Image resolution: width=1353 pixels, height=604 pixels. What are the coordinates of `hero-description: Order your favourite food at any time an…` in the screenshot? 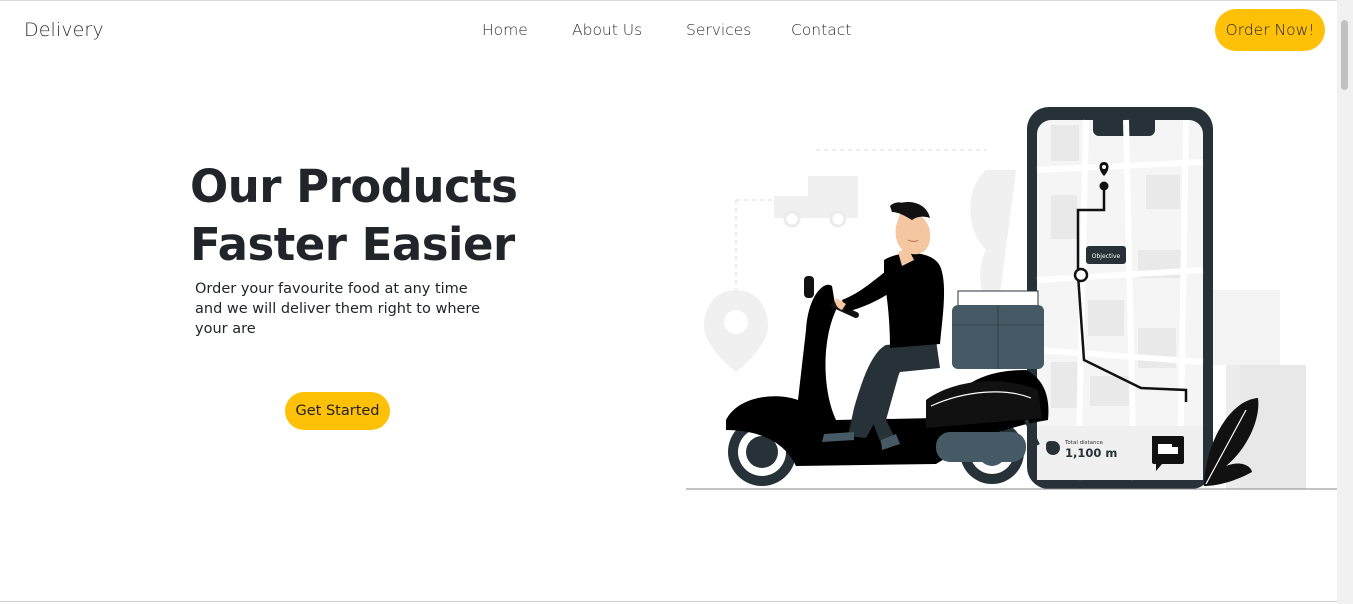 It's located at (337, 309).